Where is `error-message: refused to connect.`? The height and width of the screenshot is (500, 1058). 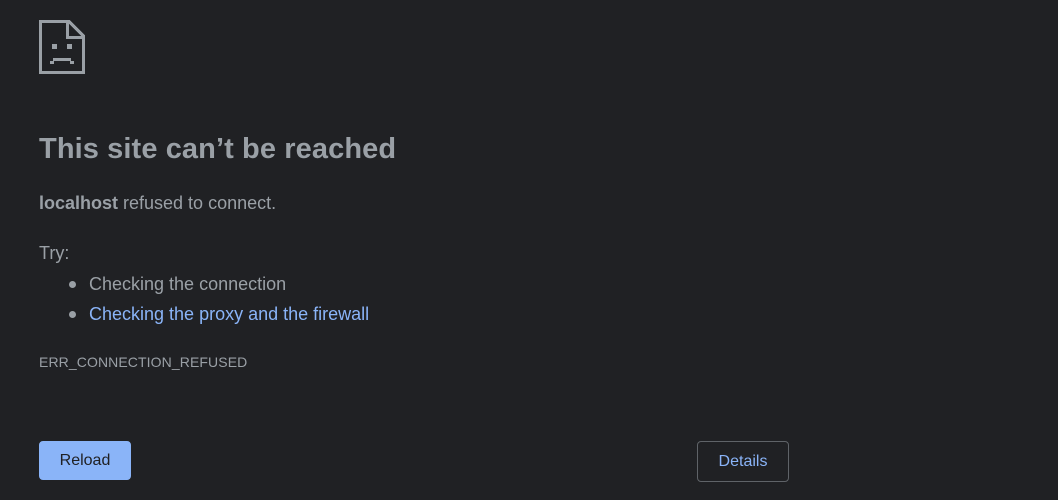
error-message: refused to connect. is located at coordinates (197, 203).